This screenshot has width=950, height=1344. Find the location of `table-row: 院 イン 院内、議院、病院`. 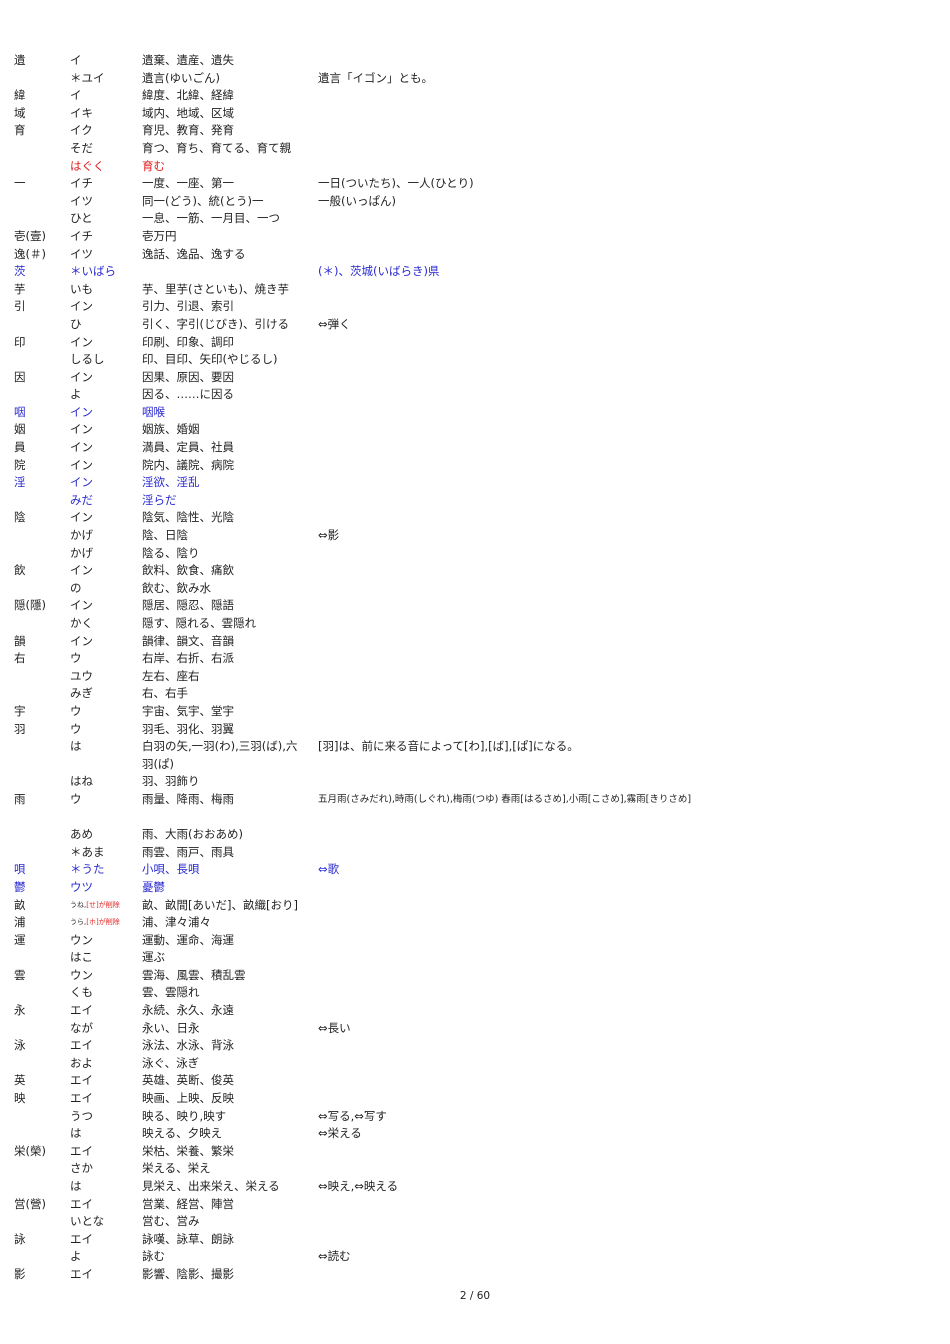

table-row: 院 イン 院内、議院、病院 is located at coordinates (475, 466).